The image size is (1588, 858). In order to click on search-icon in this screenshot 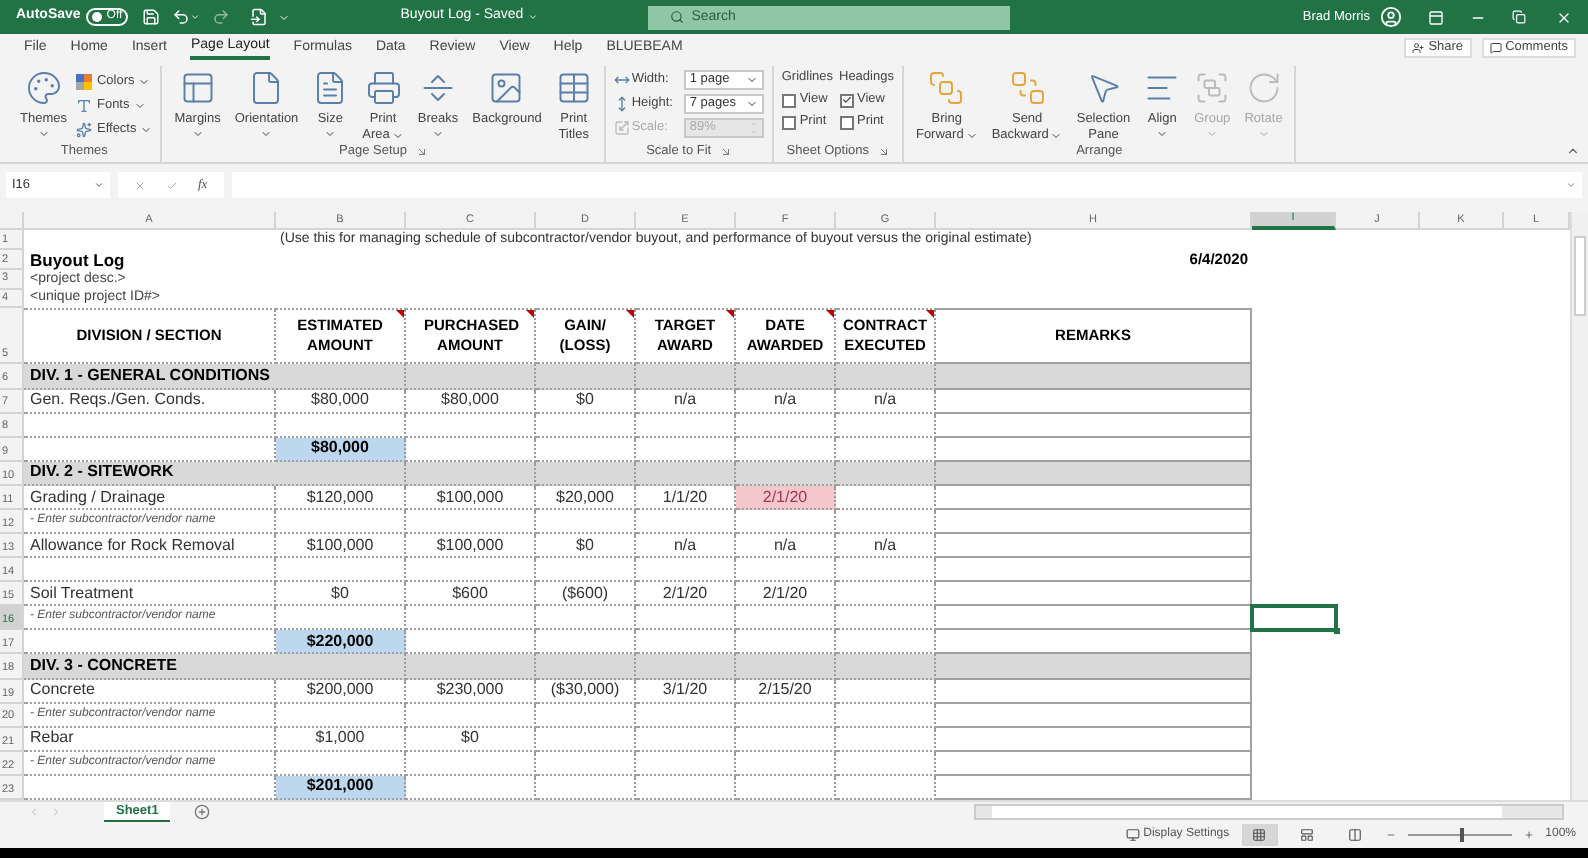, I will do `click(676, 17)`.